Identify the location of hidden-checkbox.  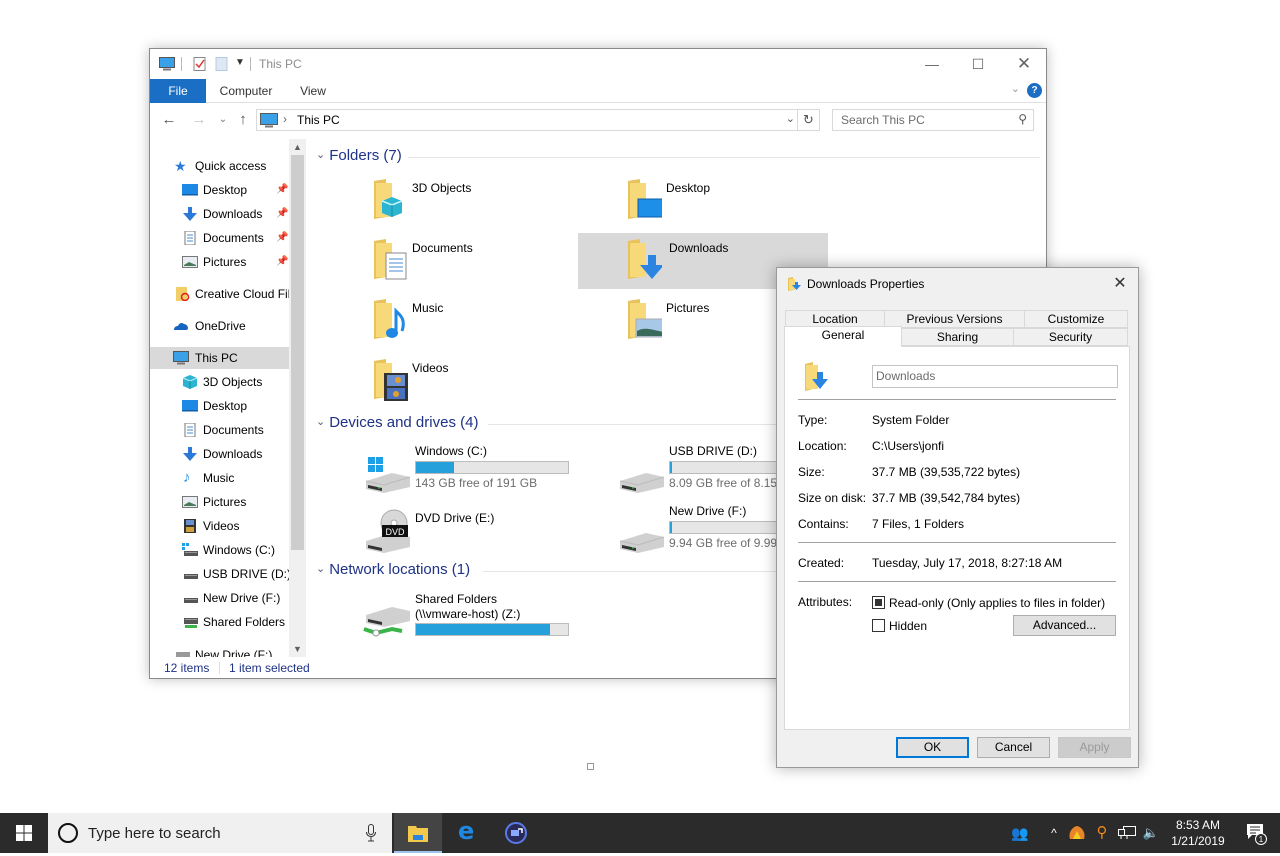
(878, 625).